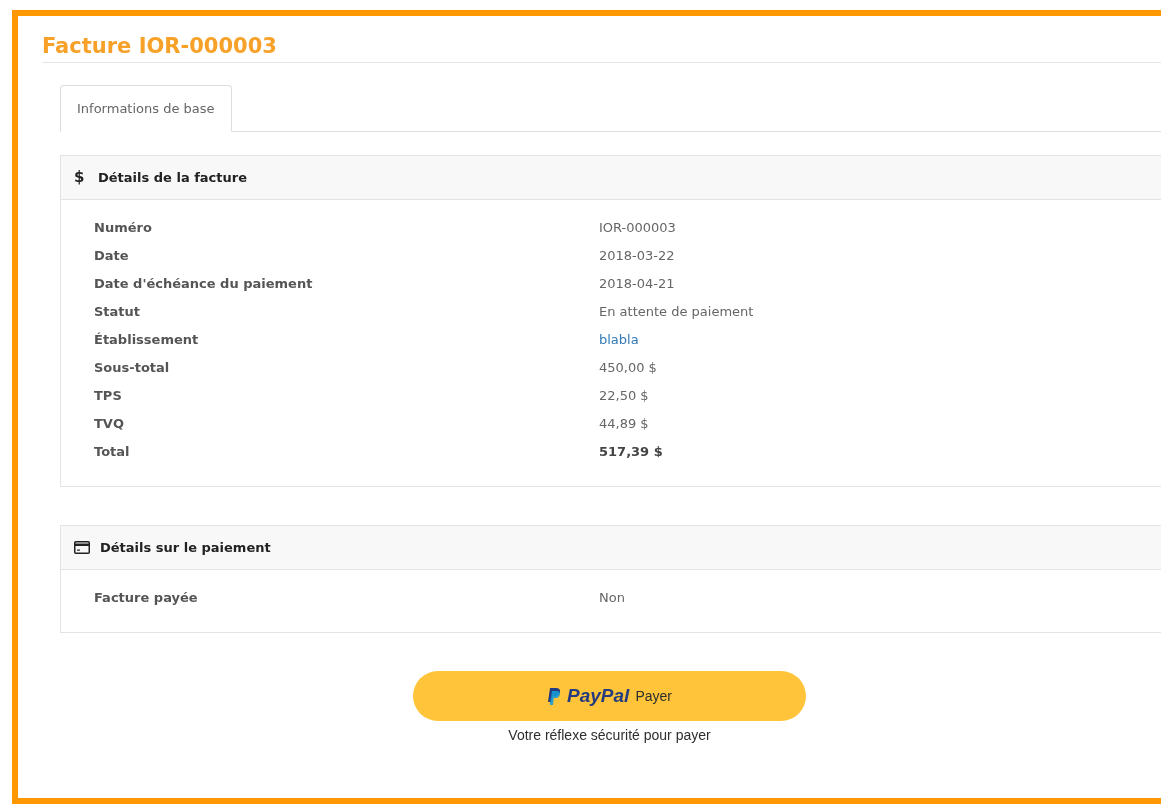  What do you see at coordinates (146, 598) in the screenshot?
I see `field-label: Facture payée` at bounding box center [146, 598].